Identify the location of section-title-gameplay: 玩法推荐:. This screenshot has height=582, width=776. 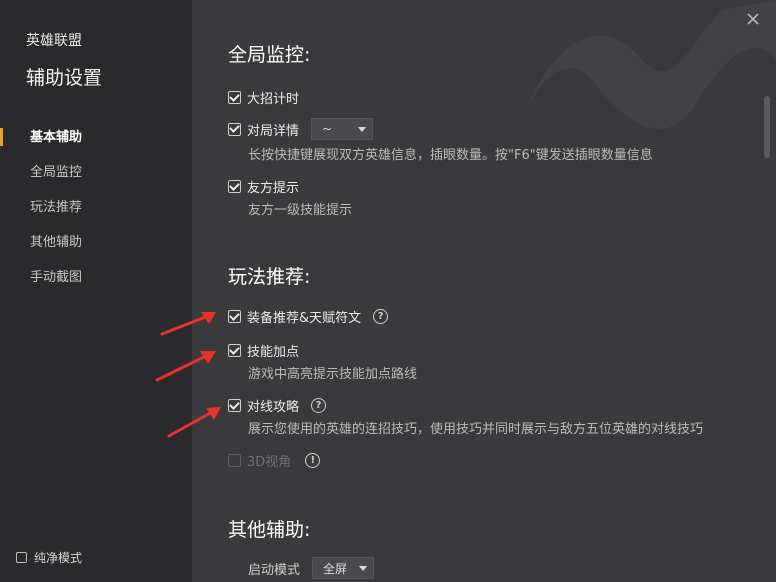
(269, 277).